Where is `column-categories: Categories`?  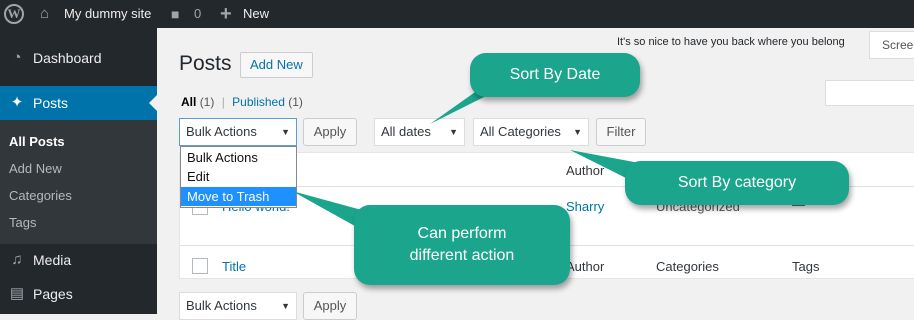
column-categories: Categories is located at coordinates (687, 266).